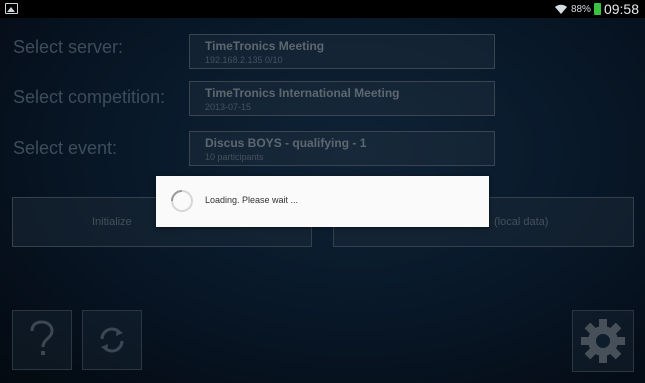 The image size is (645, 383). What do you see at coordinates (560, 9) in the screenshot?
I see `wifi-icon` at bounding box center [560, 9].